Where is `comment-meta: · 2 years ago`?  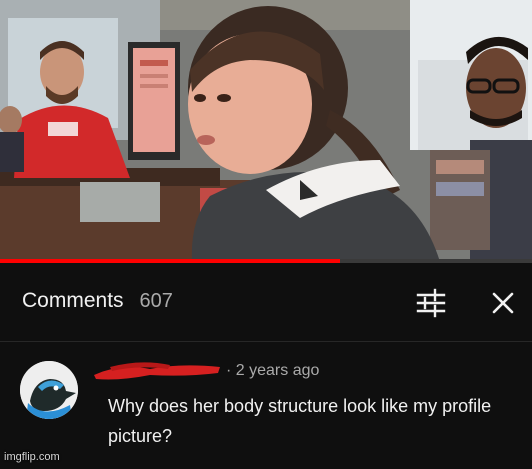
comment-meta: · 2 years ago is located at coordinates (204, 371).